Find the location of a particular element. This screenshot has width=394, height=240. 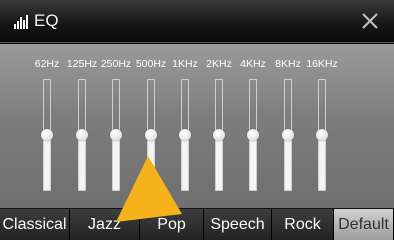

preset-button-speech: Speech is located at coordinates (238, 224).